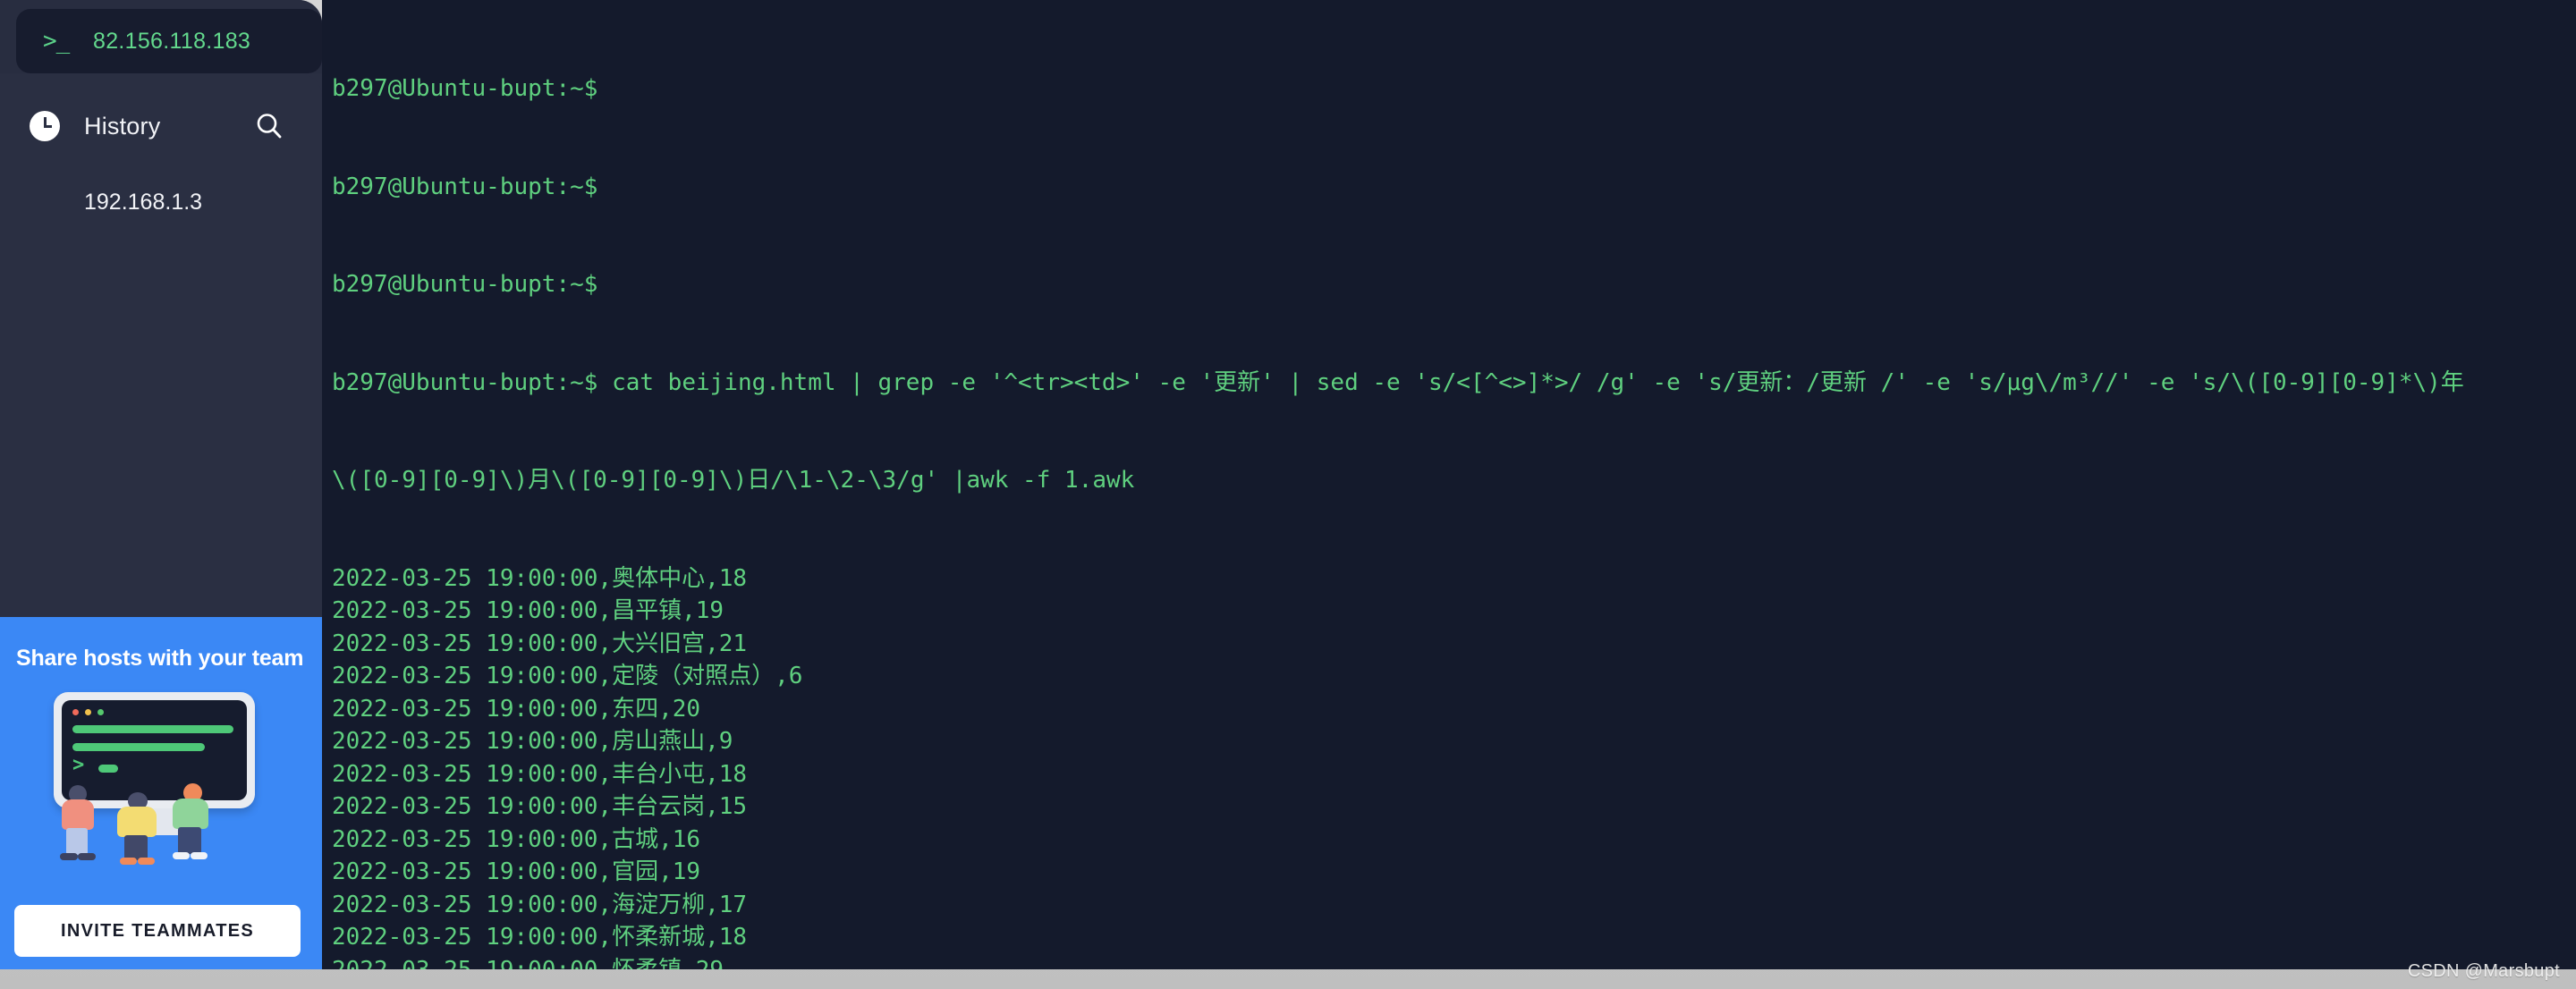 The width and height of the screenshot is (2576, 989). I want to click on terminal-prompt-icon: >_, so click(56, 41).